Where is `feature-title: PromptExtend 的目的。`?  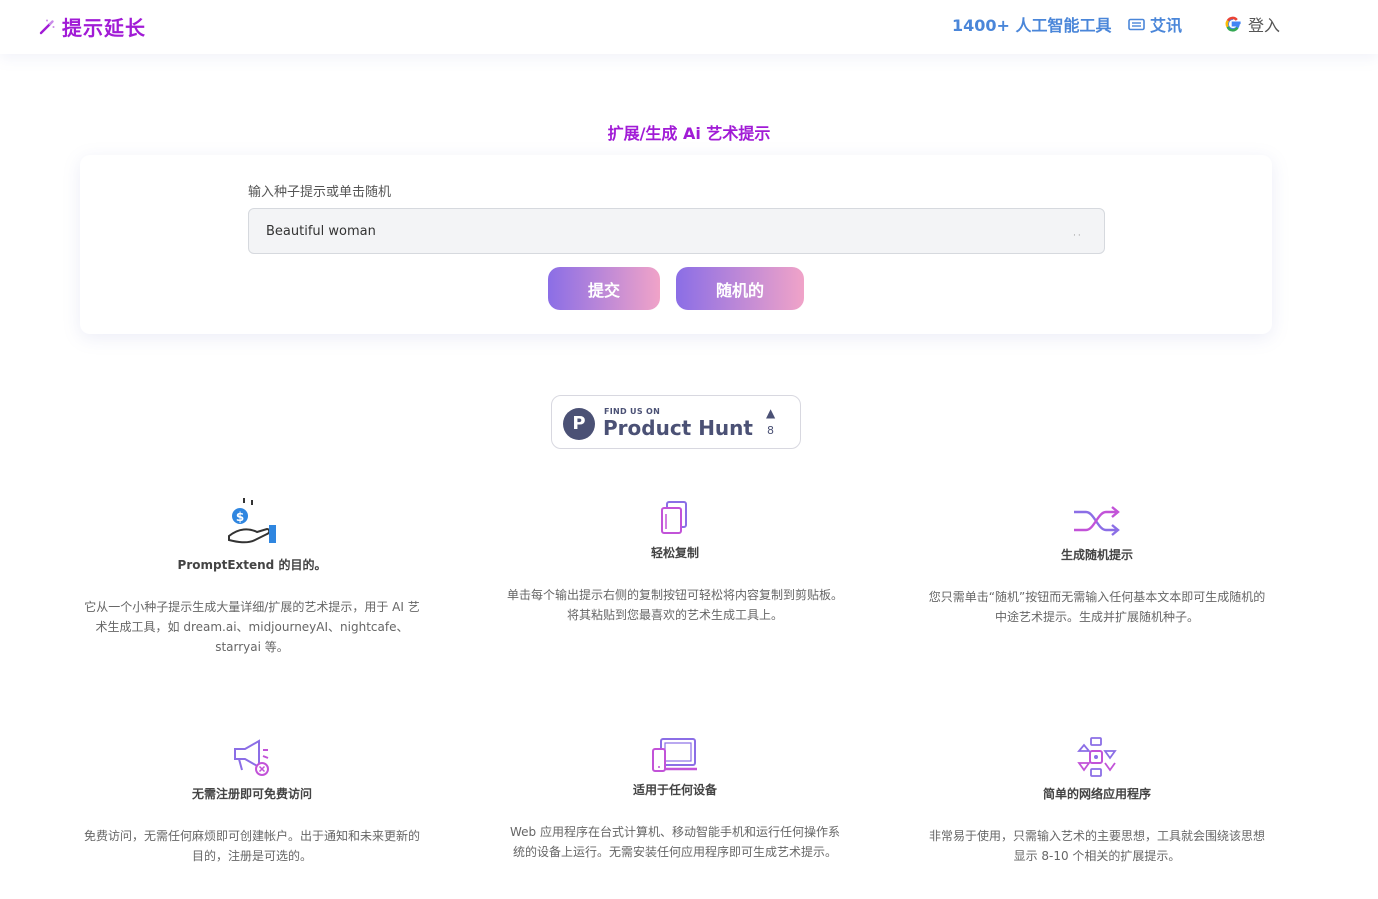 feature-title: PromptExtend 的目的。 is located at coordinates (252, 565).